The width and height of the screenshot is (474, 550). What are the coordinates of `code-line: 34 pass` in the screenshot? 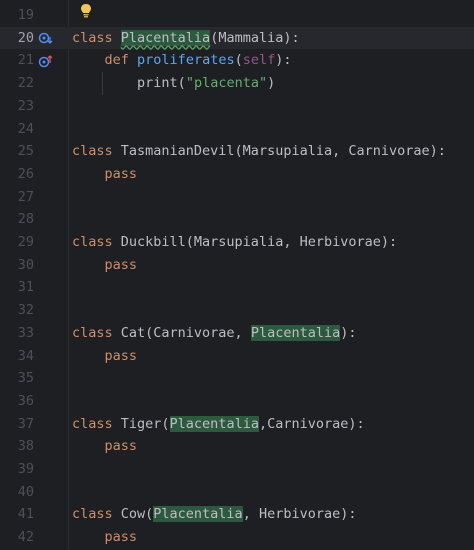 It's located at (237, 356).